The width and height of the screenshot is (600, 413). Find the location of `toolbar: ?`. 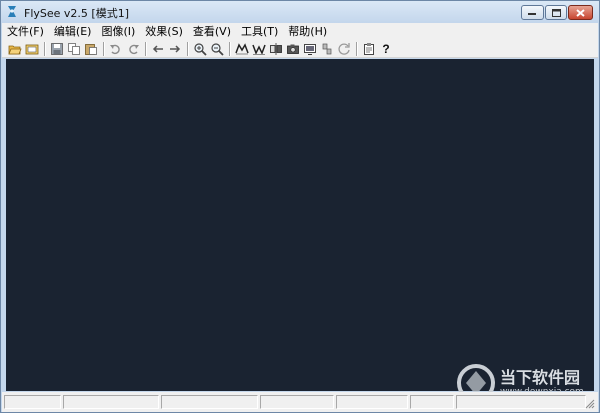

toolbar: ? is located at coordinates (300, 49).